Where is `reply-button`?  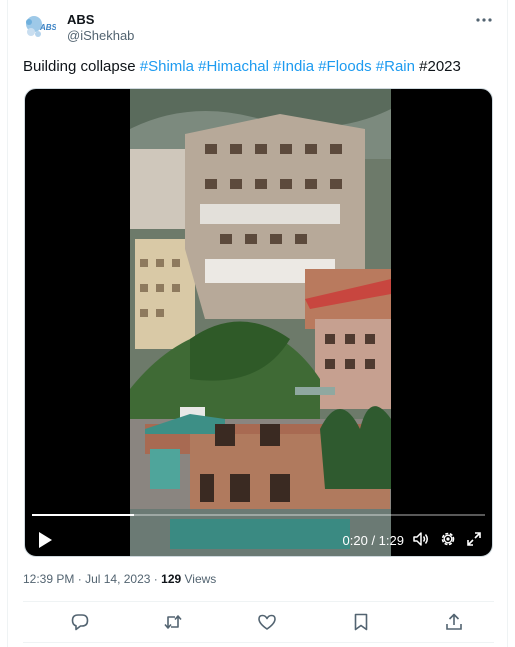 reply-button is located at coordinates (80, 622).